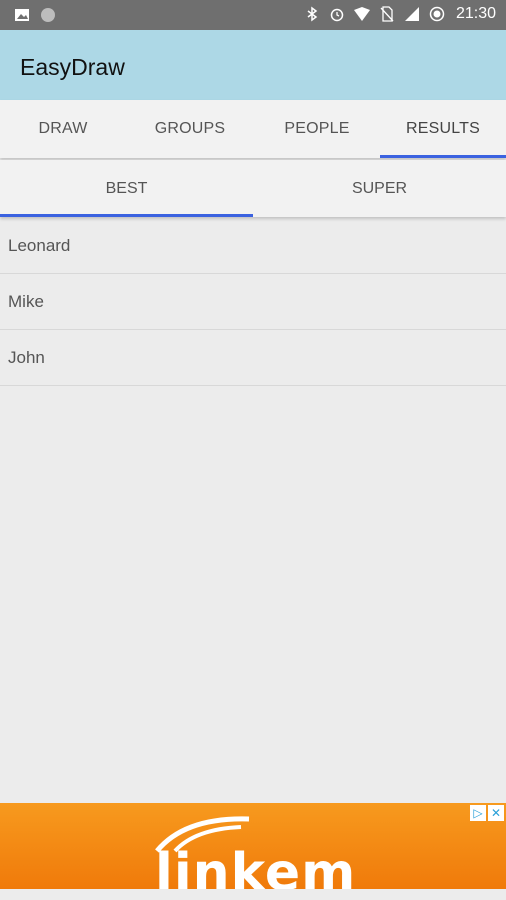 The width and height of the screenshot is (506, 900). I want to click on tab-best: BEST, so click(126, 188).